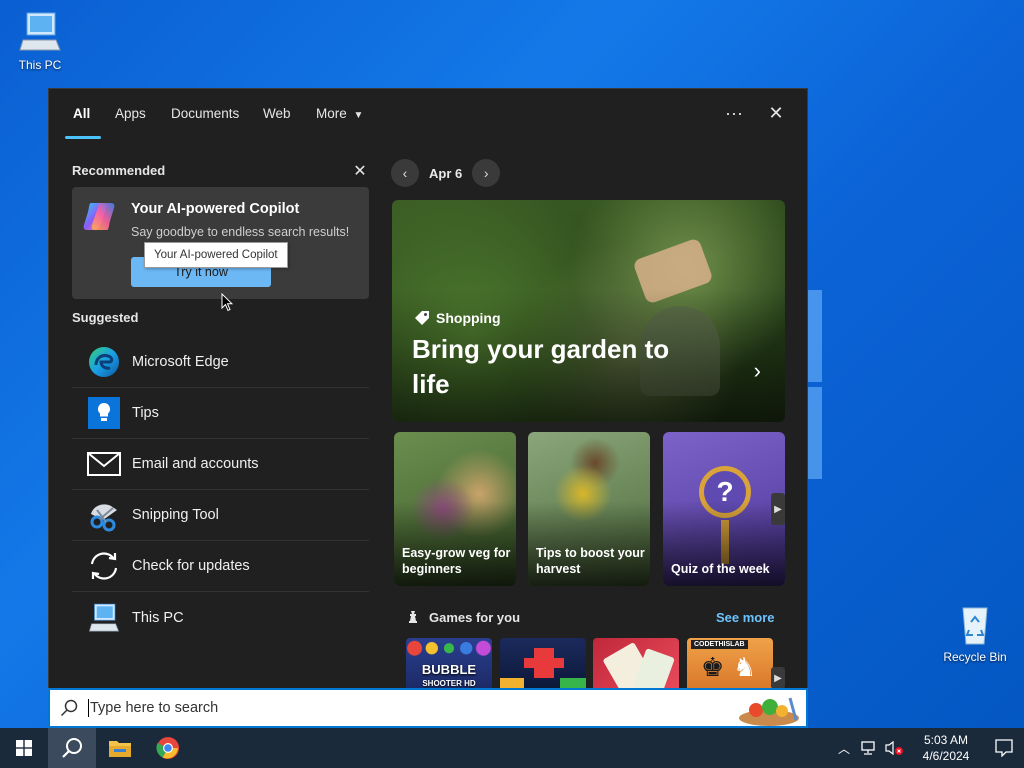  Describe the element at coordinates (220, 515) in the screenshot. I see `suggested-item-snipping-tool: Snipping Tool` at that location.